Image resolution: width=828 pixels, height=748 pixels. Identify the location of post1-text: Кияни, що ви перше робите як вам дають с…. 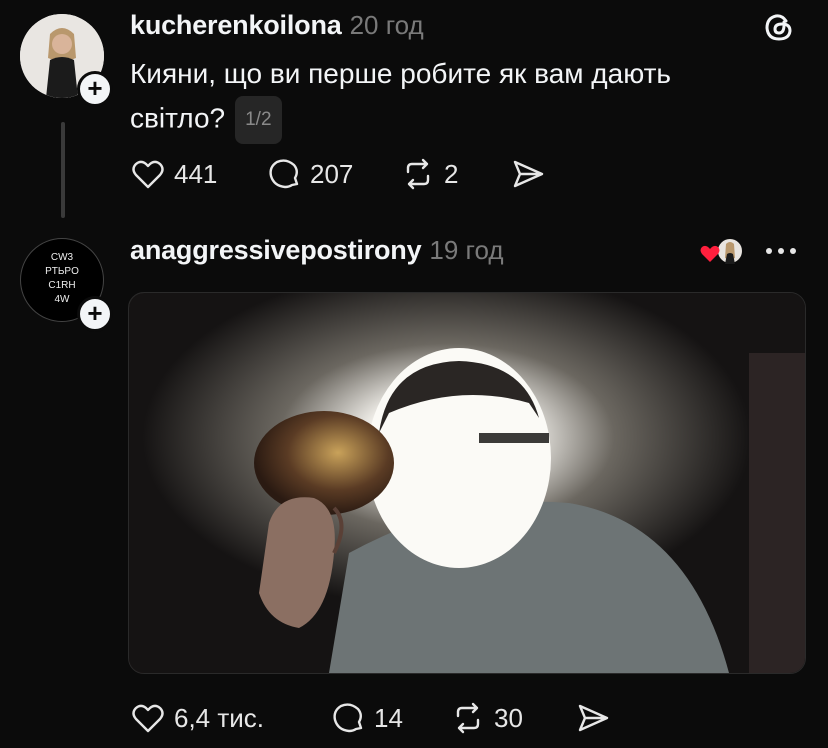
(470, 98).